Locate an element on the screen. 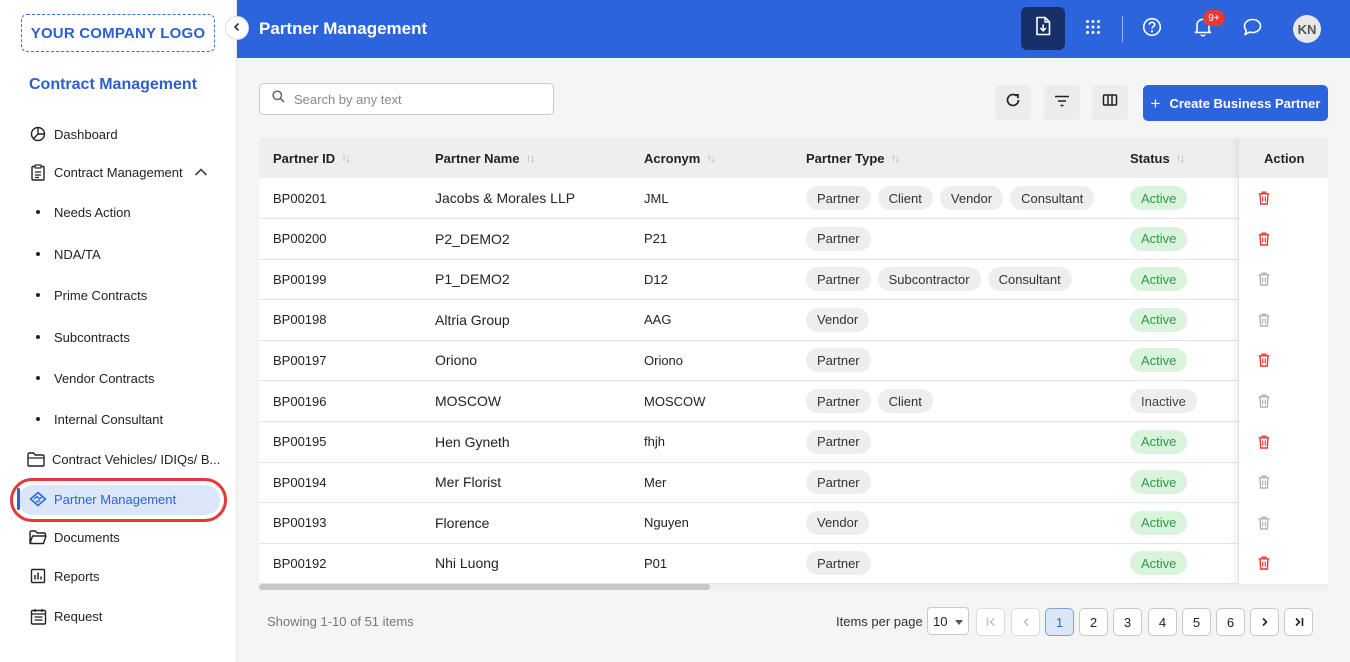 This screenshot has width=1350, height=662. partner-type-cell: Partner is located at coordinates (842, 442).